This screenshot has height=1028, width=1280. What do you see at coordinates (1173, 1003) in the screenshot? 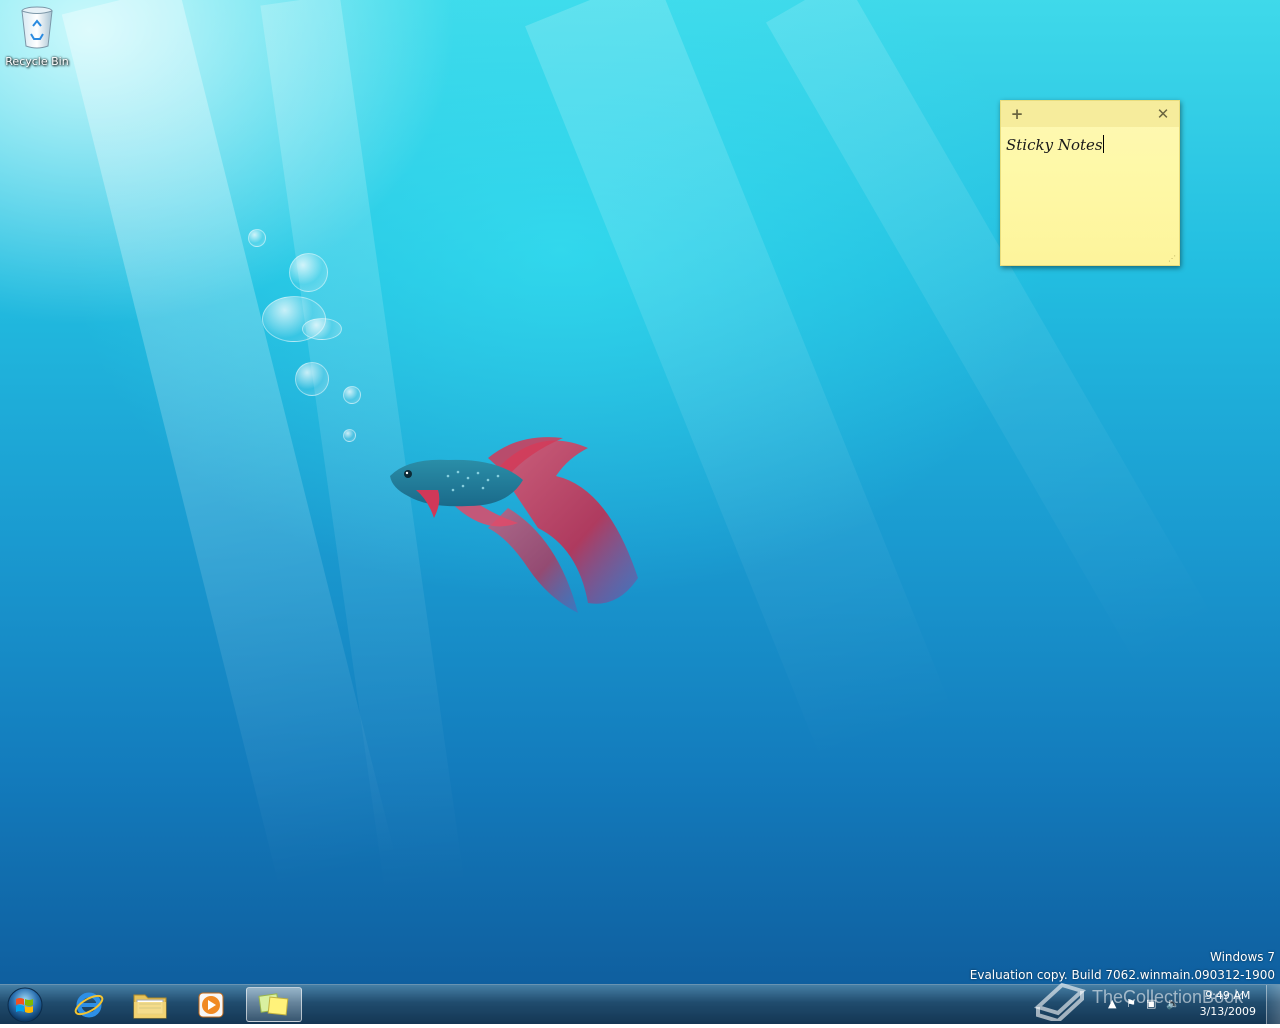
I see `volume-icon: 🔈` at bounding box center [1173, 1003].